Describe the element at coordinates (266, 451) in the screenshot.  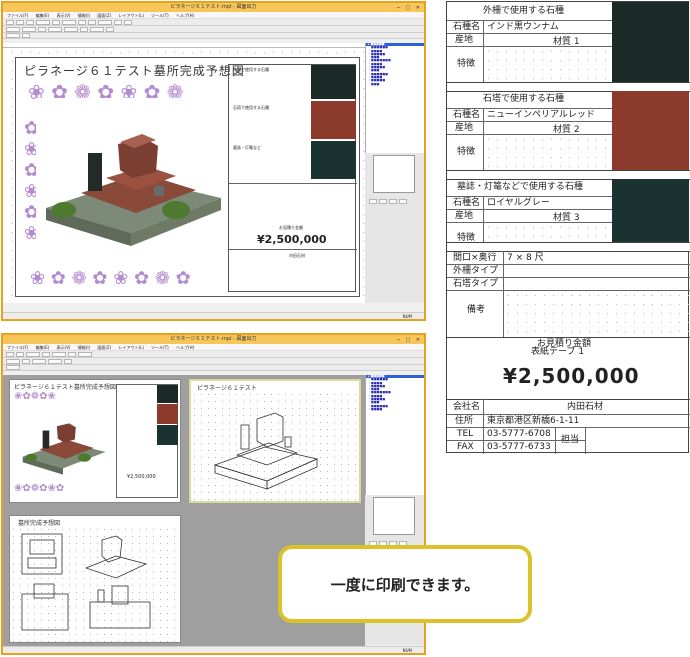
I see `grave-line-drawing` at that location.